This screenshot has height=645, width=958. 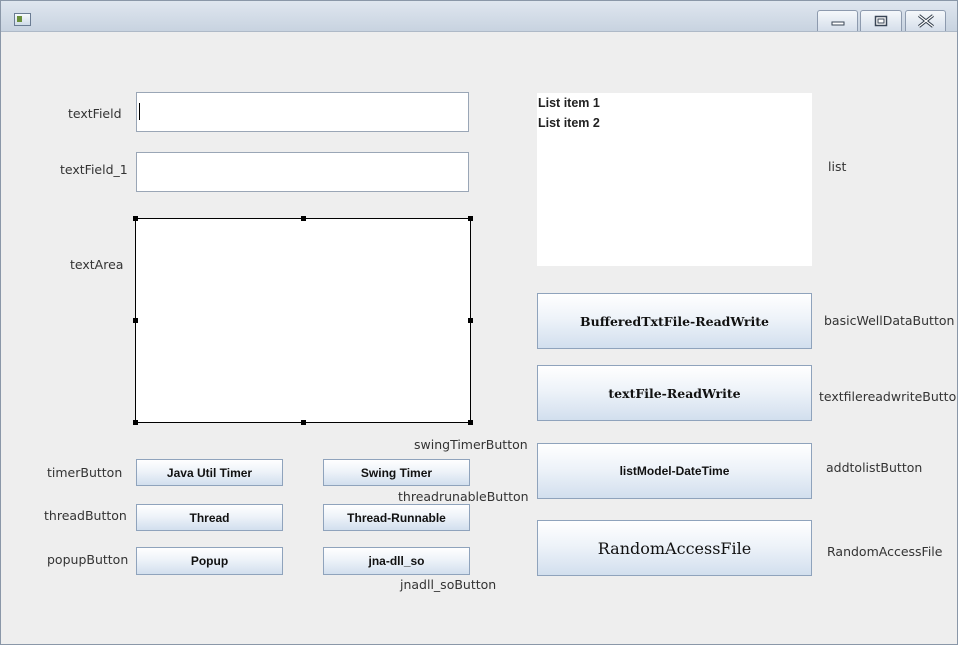 I want to click on list-item: List item 2, so click(x=674, y=123).